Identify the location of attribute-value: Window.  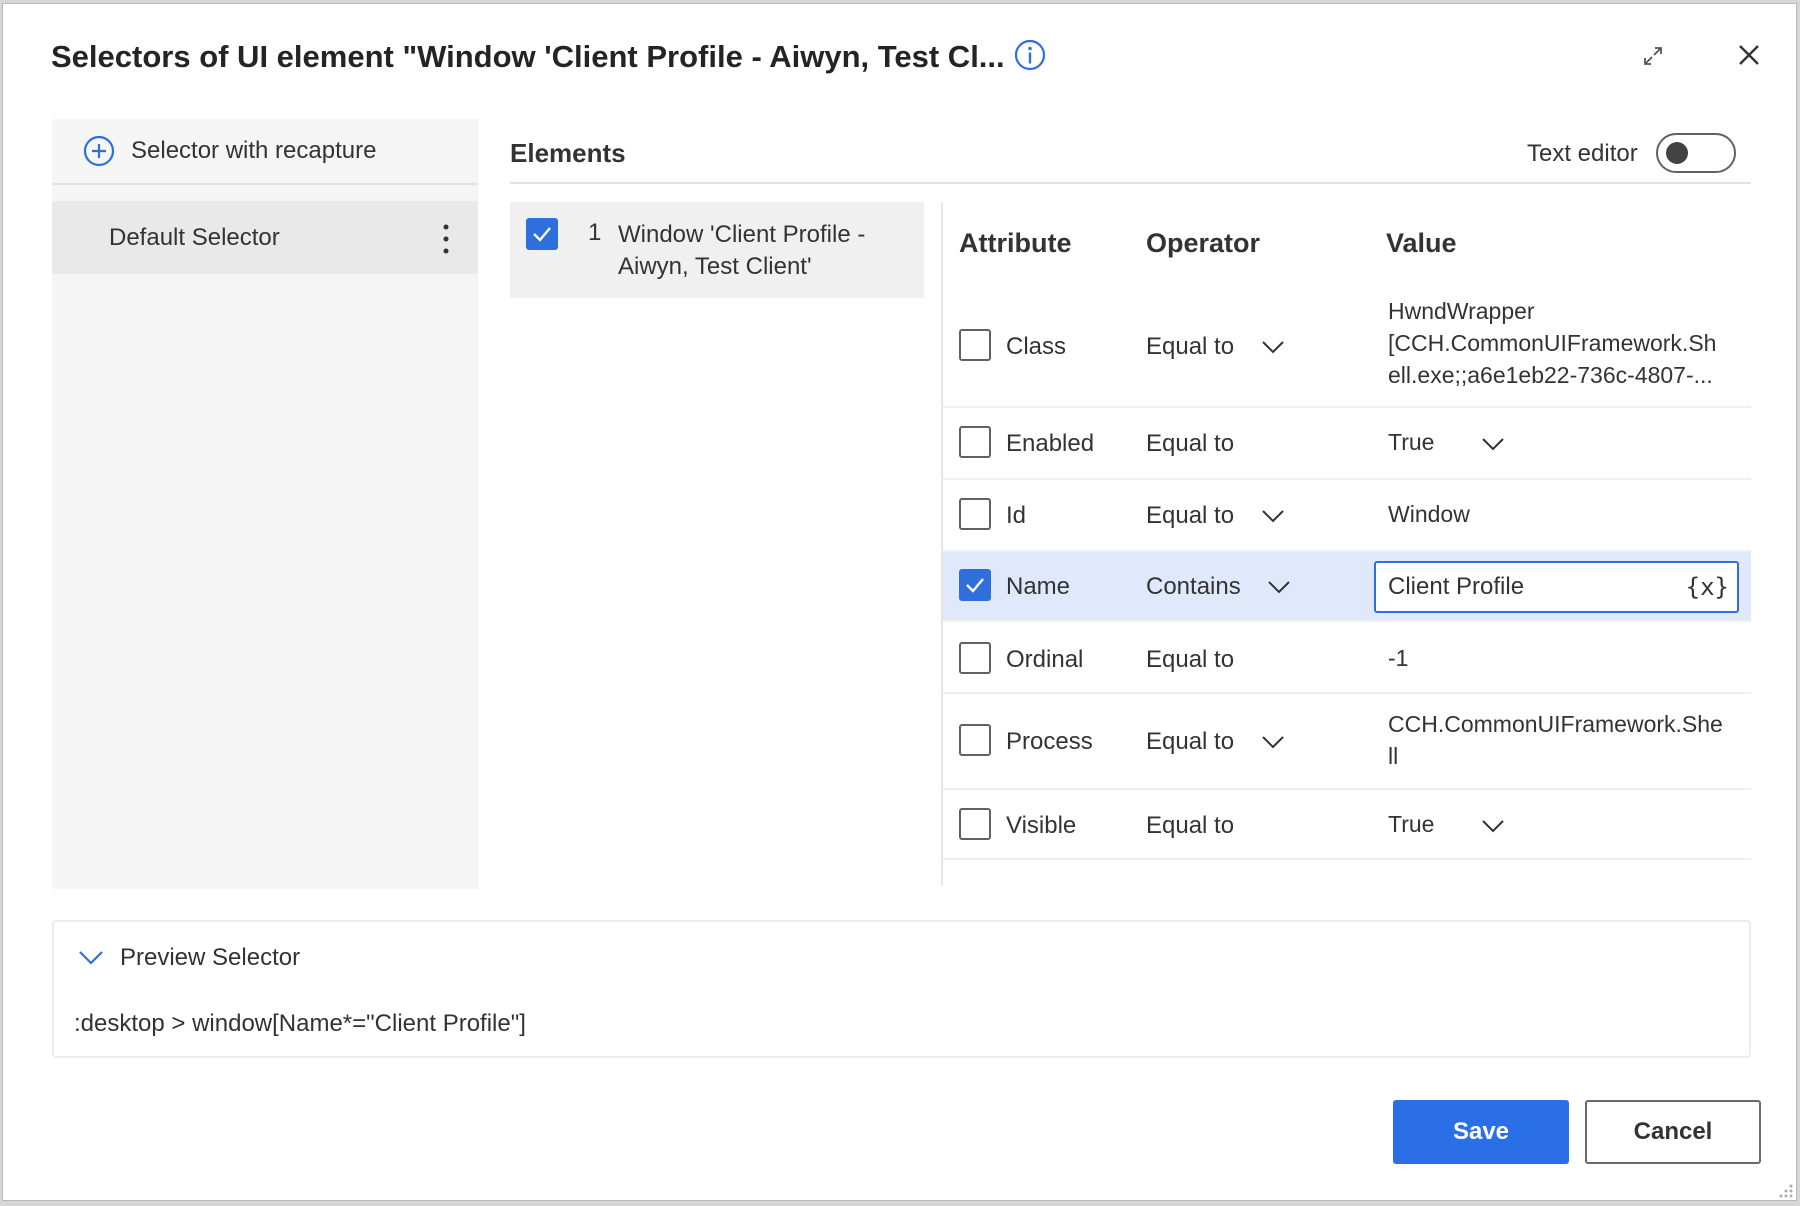
(1429, 514).